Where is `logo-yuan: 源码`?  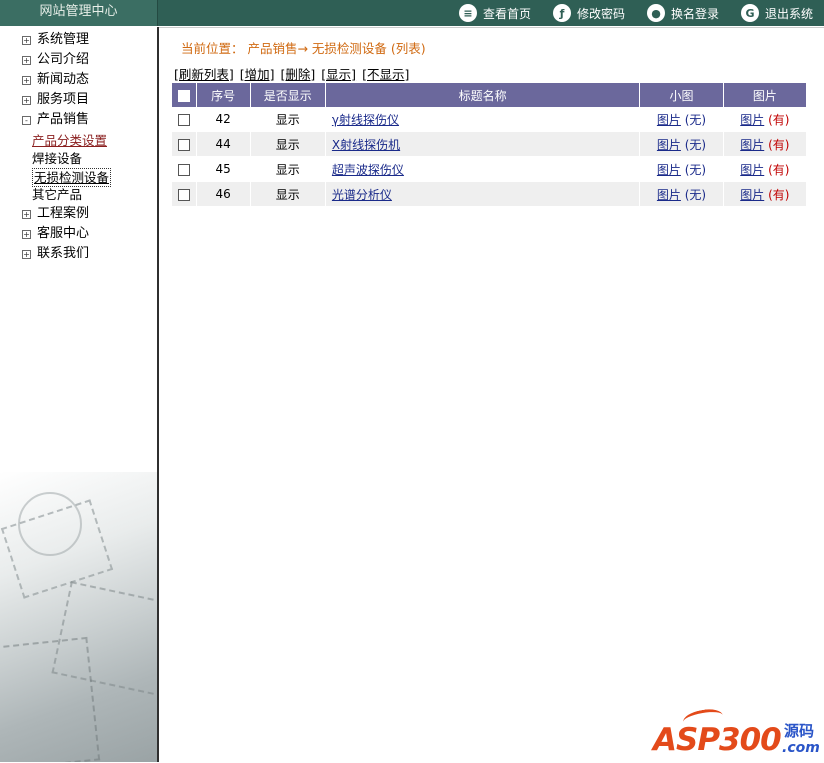
logo-yuan: 源码 is located at coordinates (799, 731).